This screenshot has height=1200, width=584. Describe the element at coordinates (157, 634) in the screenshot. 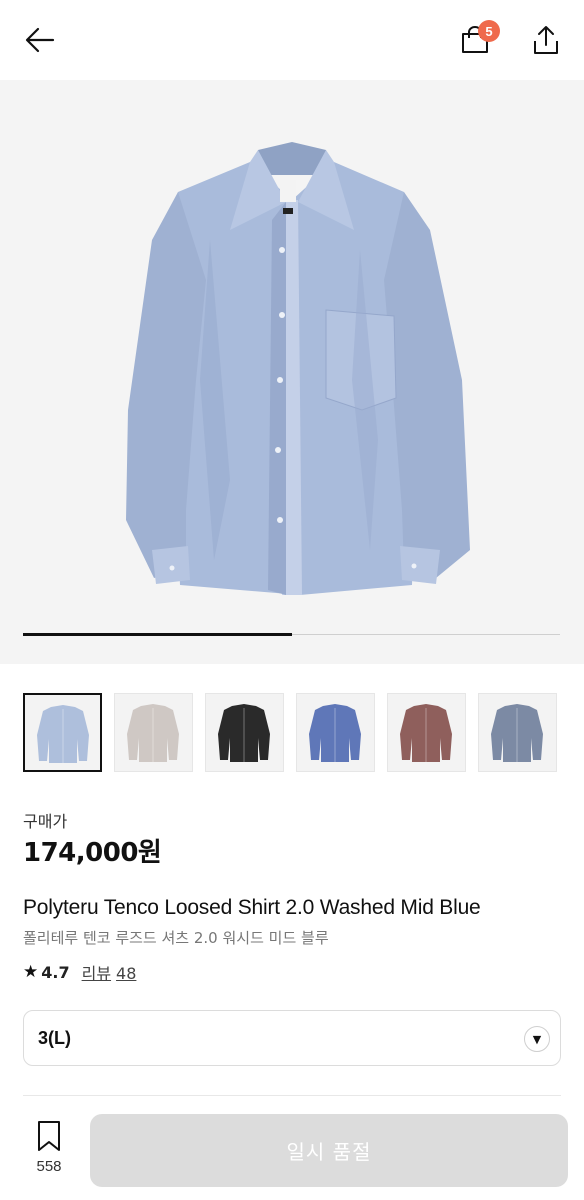

I see `carousel-progress-indicator` at that location.